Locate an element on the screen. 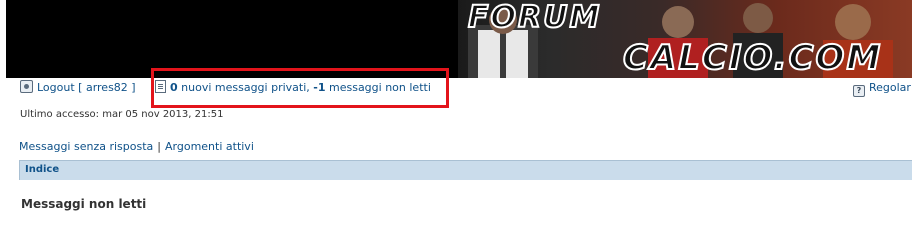 This screenshot has height=240, width=912. logout-icon is located at coordinates (26, 86).